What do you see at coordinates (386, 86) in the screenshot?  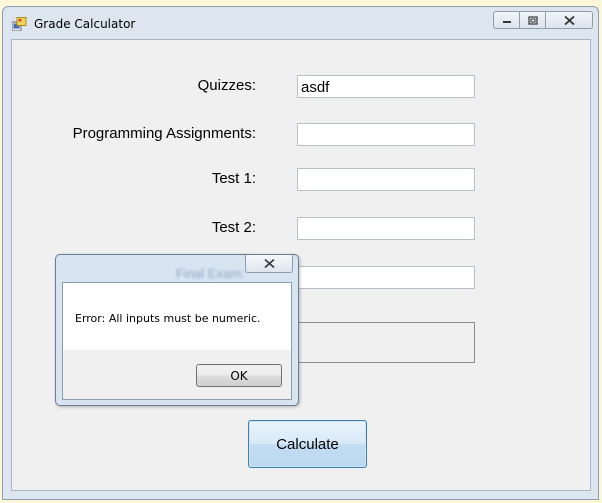 I see `quizzes-input: asdf` at bounding box center [386, 86].